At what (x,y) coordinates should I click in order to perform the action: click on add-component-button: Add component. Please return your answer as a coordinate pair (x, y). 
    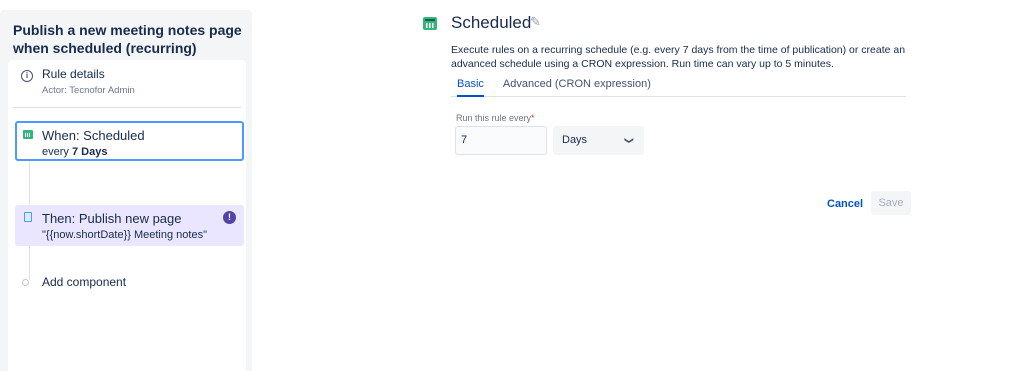
    Looking at the image, I should click on (74, 282).